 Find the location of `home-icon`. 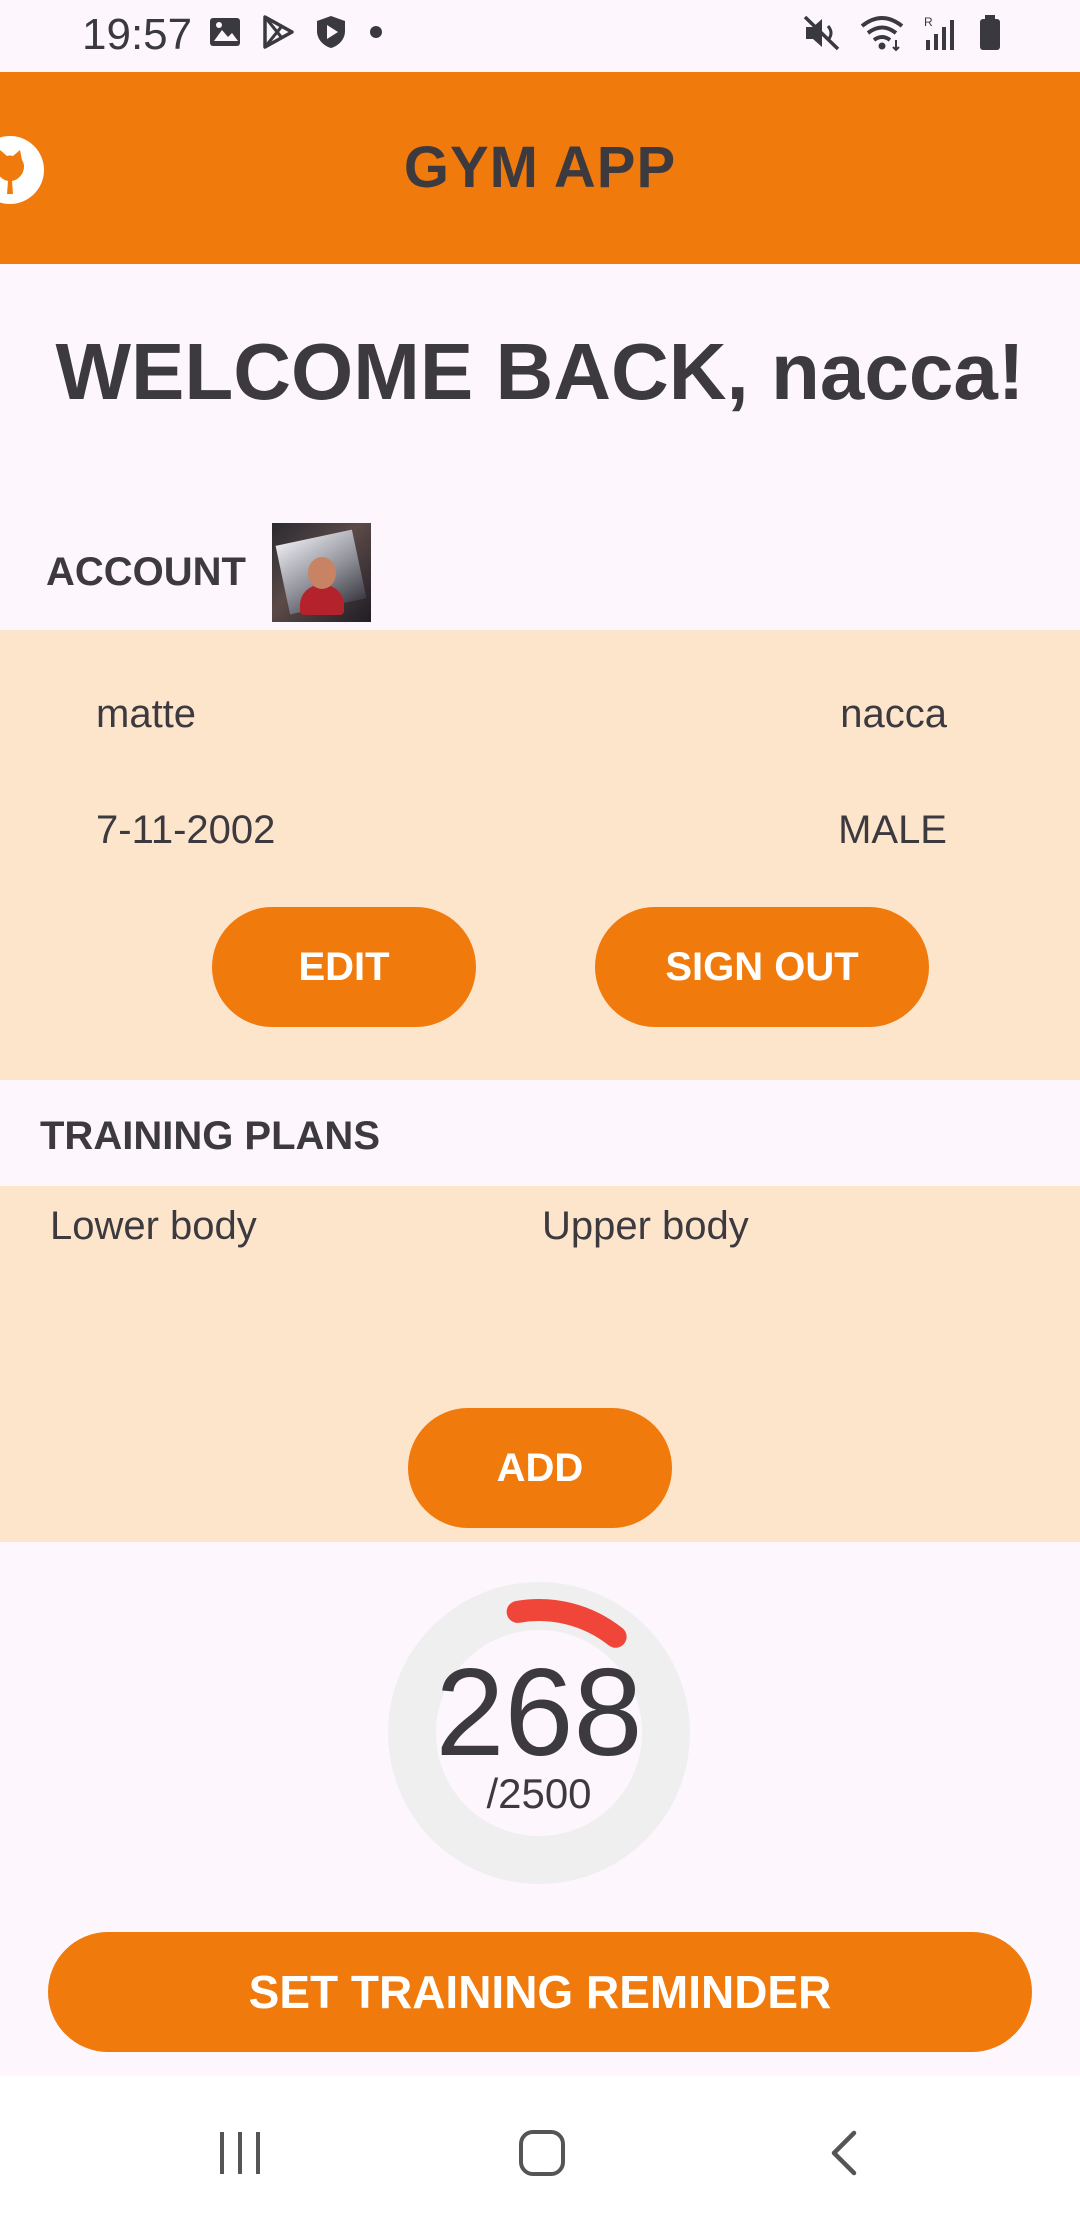

home-icon is located at coordinates (542, 2155).